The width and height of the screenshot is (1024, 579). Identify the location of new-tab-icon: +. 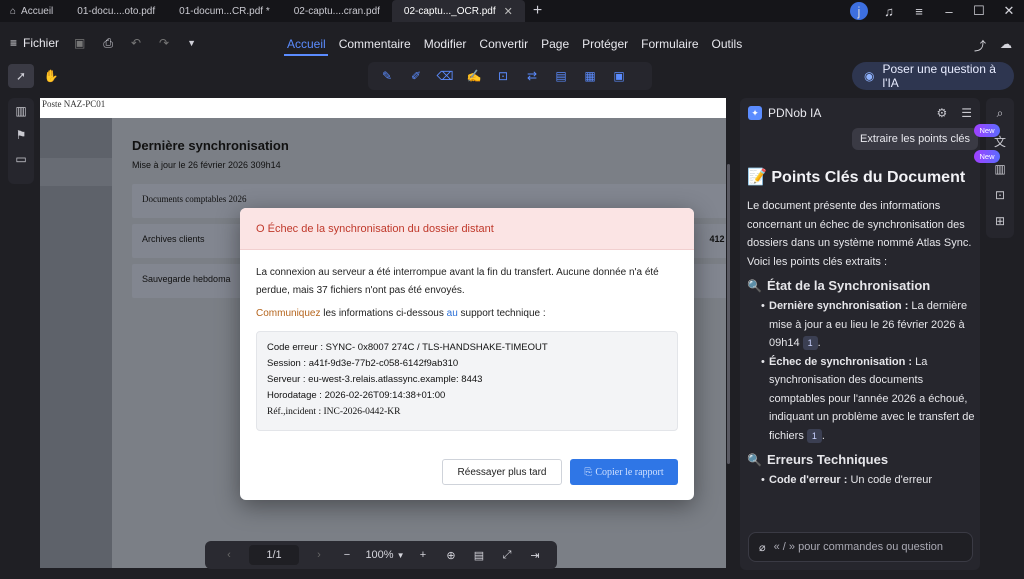
(537, 11).